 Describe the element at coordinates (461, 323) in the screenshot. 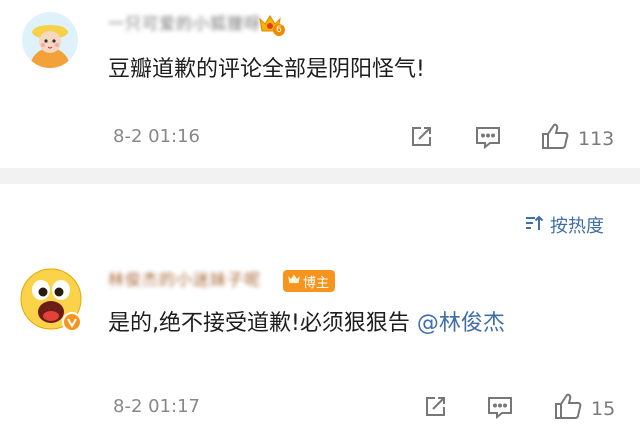

I see `mention-link: @林俊杰` at that location.